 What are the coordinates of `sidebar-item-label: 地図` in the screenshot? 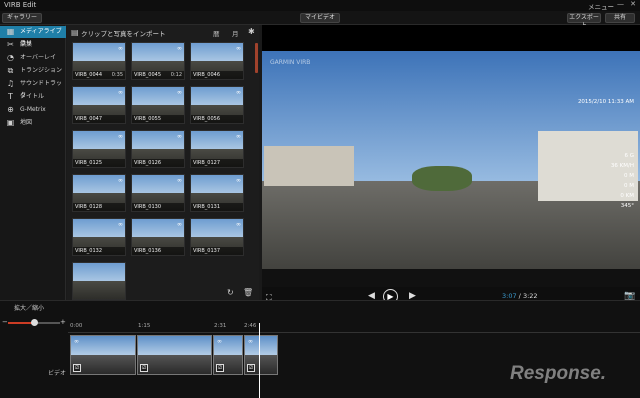 It's located at (26, 122).